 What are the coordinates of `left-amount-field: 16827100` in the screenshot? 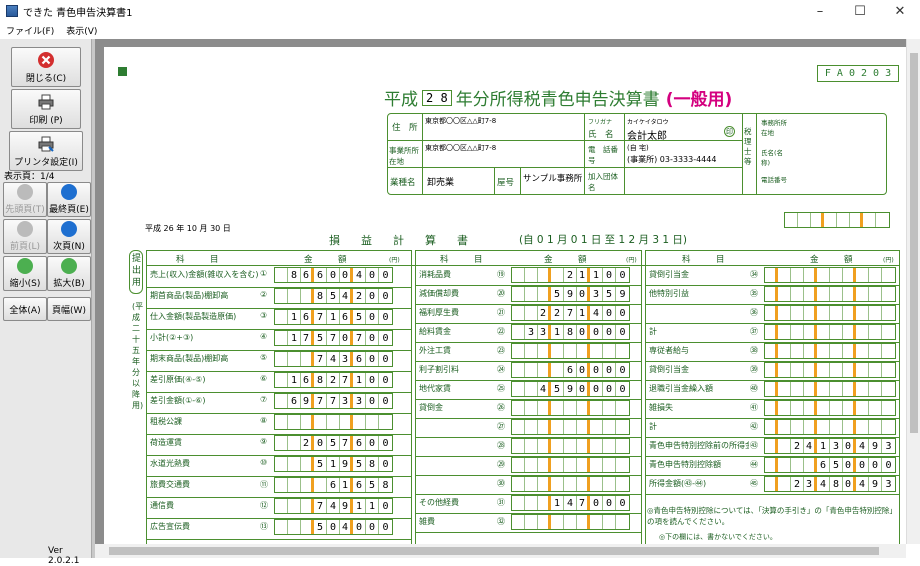 It's located at (333, 380).